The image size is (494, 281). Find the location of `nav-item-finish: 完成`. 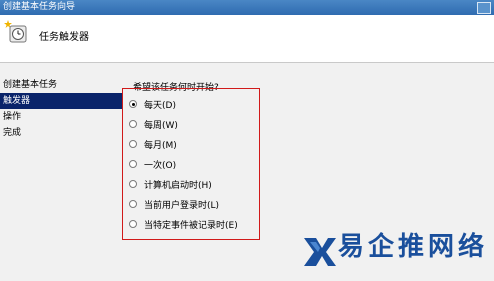

nav-item-finish: 完成 is located at coordinates (61, 133).